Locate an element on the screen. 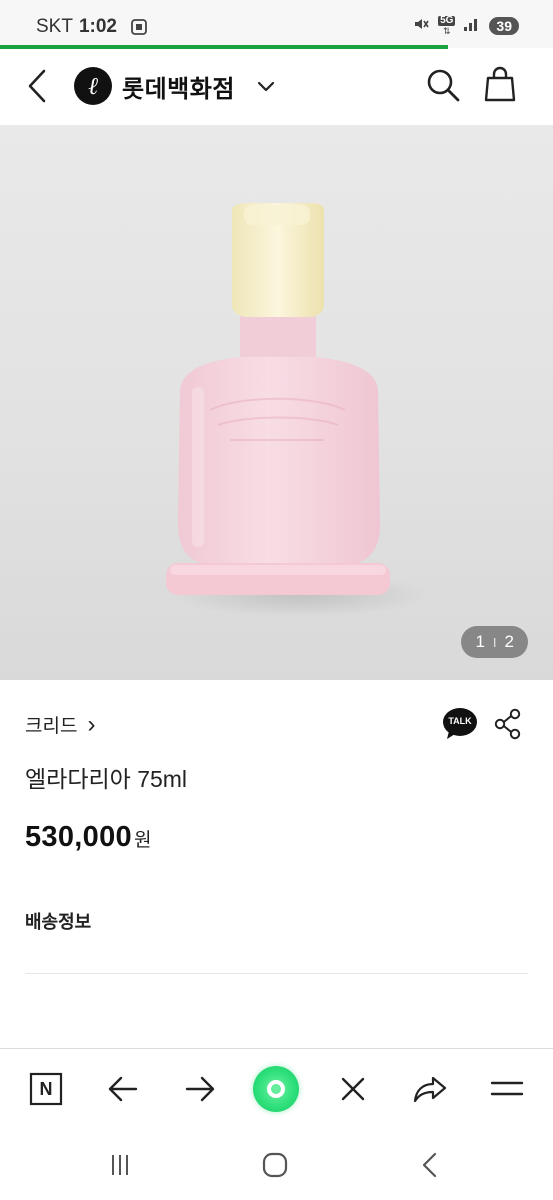 The image size is (553, 1200). system-back-button is located at coordinates (430, 1165).